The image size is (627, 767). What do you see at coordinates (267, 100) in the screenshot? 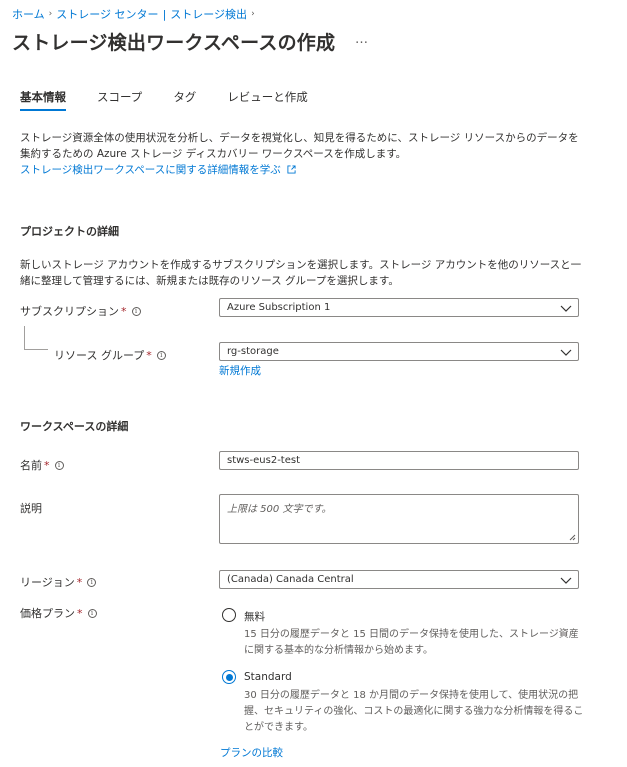
I see `tab-review-create: レビューと作成` at bounding box center [267, 100].